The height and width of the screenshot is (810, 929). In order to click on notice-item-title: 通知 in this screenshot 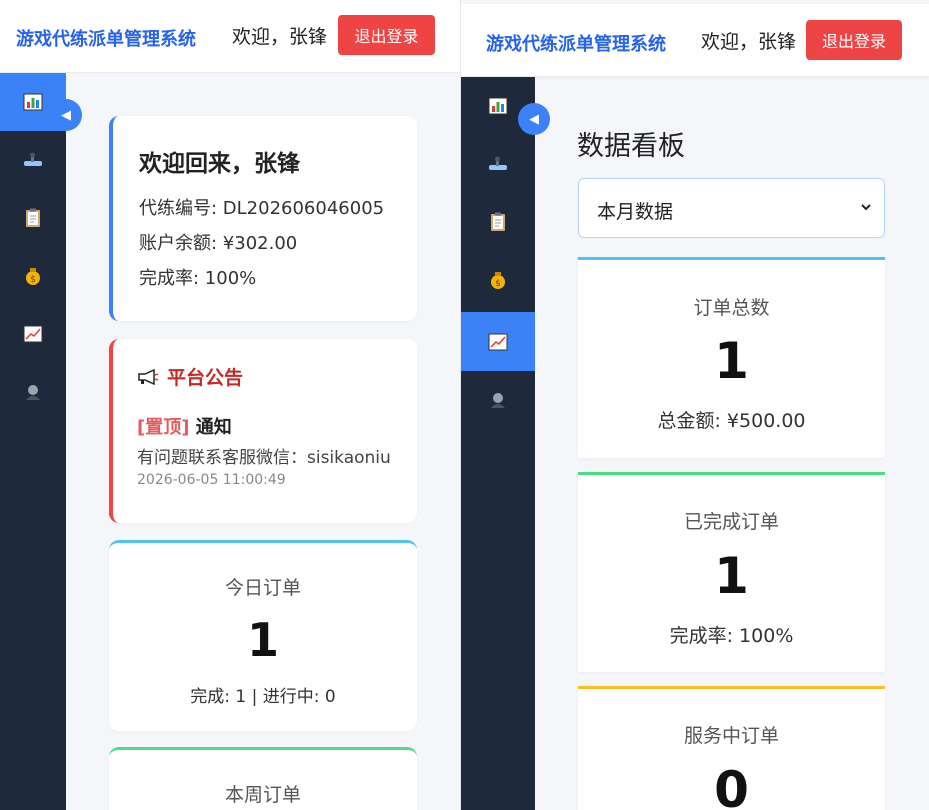, I will do `click(214, 427)`.